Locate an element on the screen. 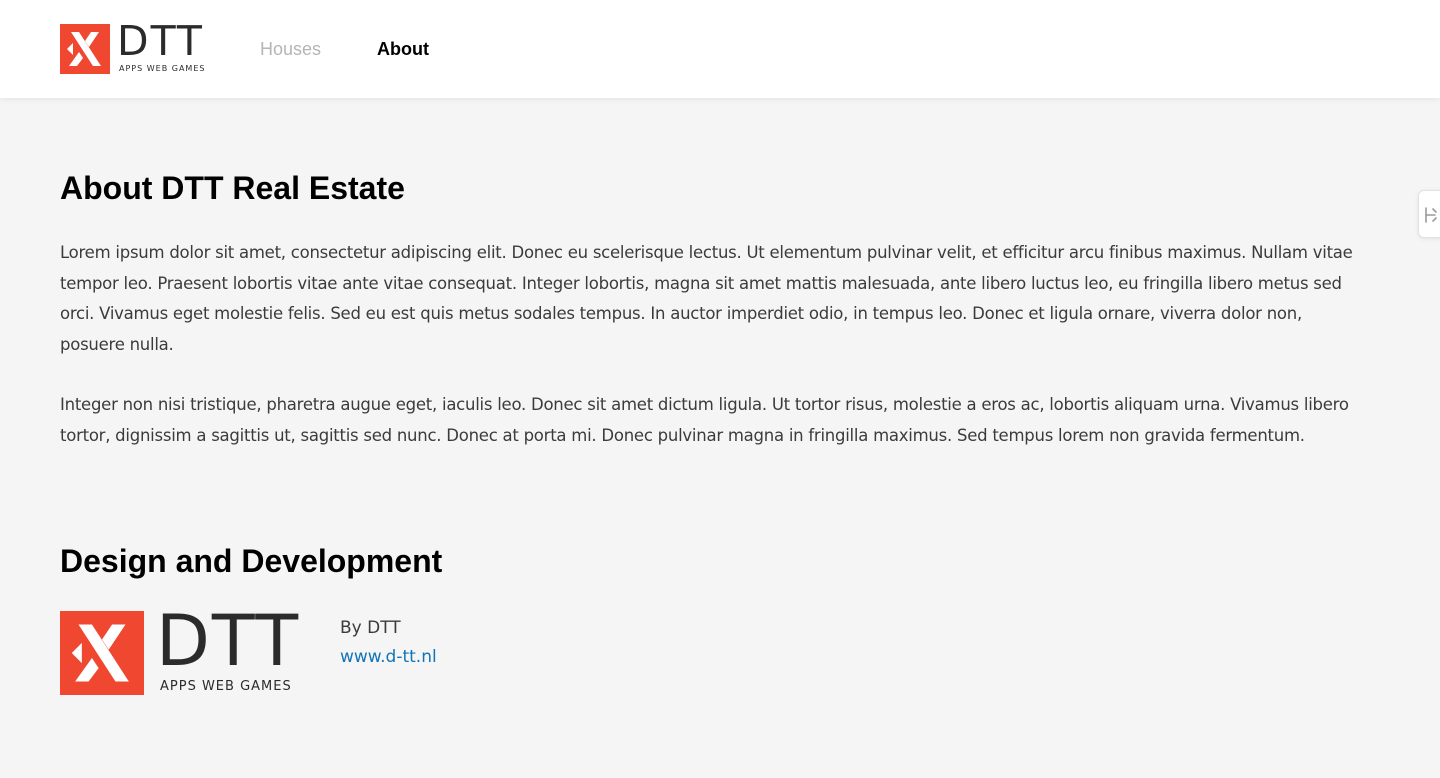 This screenshot has height=778, width=1440. dtt-large-logo: DTT APPS WEB GAMES is located at coordinates (187, 649).